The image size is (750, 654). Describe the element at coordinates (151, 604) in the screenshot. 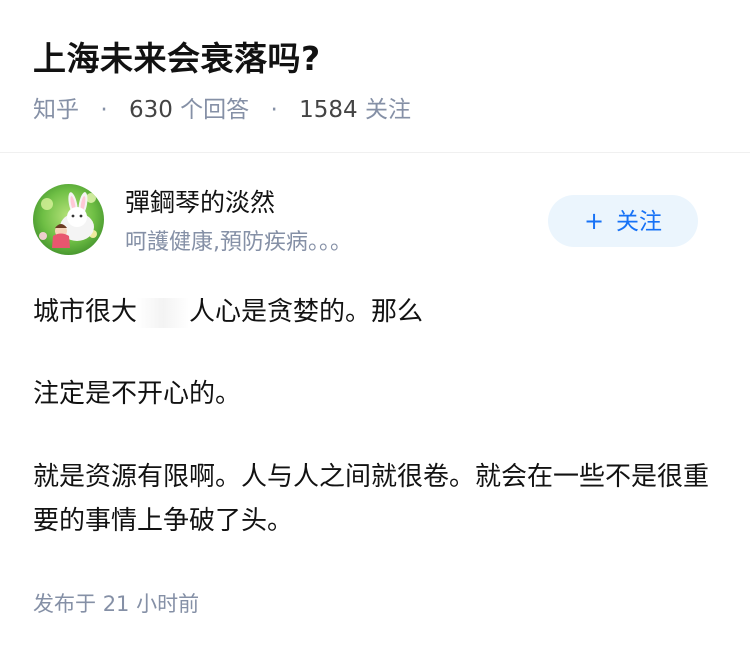

I see `publish-time: 21 小时前` at that location.